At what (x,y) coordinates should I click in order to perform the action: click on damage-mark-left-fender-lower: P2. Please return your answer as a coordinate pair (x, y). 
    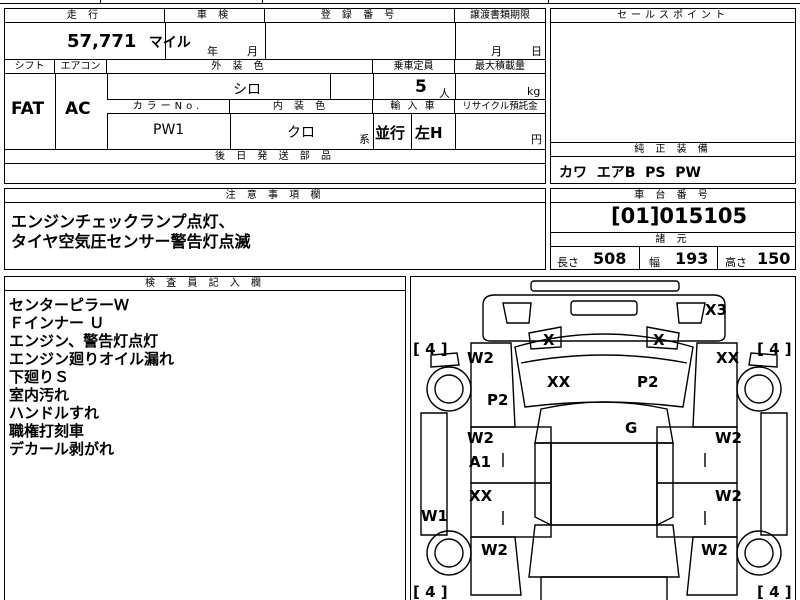
    Looking at the image, I should click on (498, 400).